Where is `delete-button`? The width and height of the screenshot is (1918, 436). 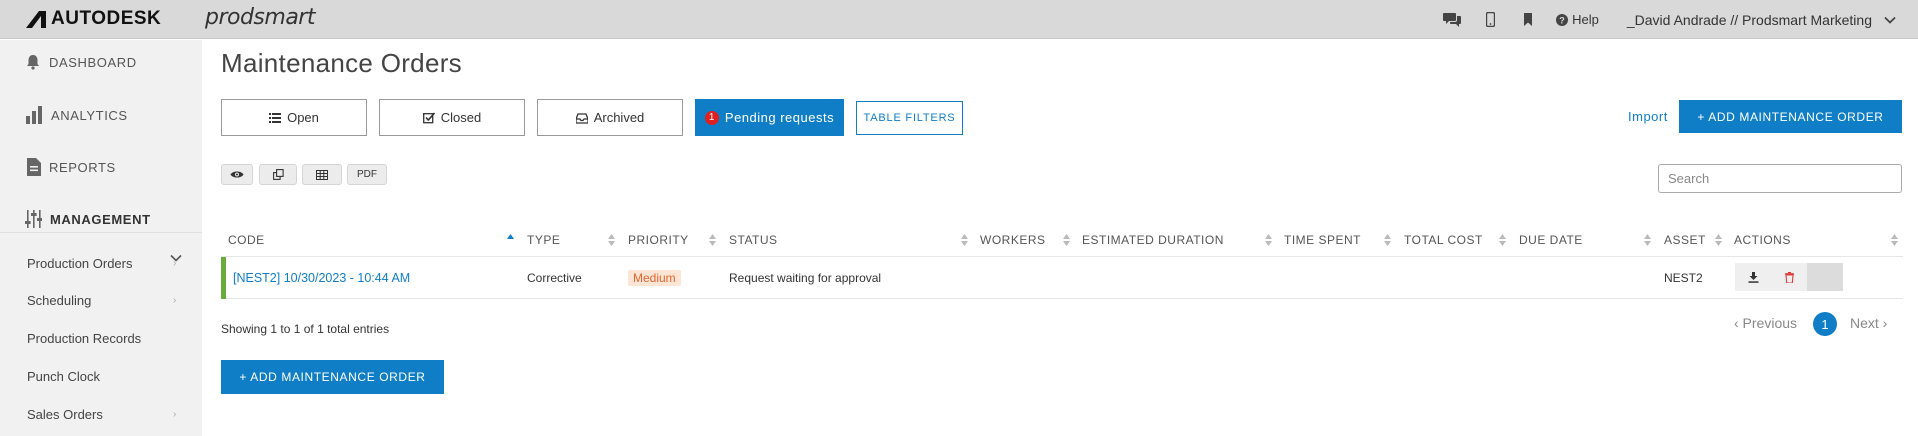
delete-button is located at coordinates (1789, 277).